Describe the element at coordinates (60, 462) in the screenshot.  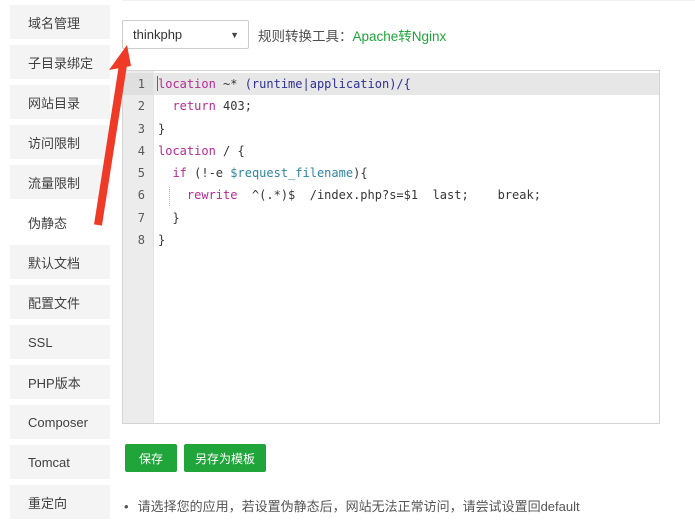
I see `sidebar-item-tomcat: Tomcat` at that location.